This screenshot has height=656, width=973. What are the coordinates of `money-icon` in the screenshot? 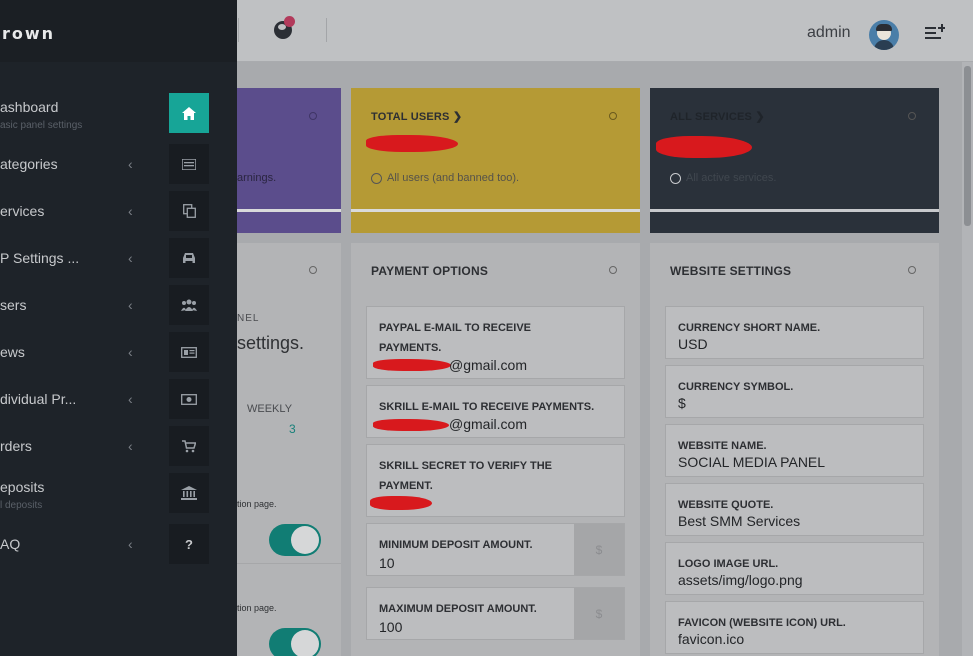 It's located at (189, 399).